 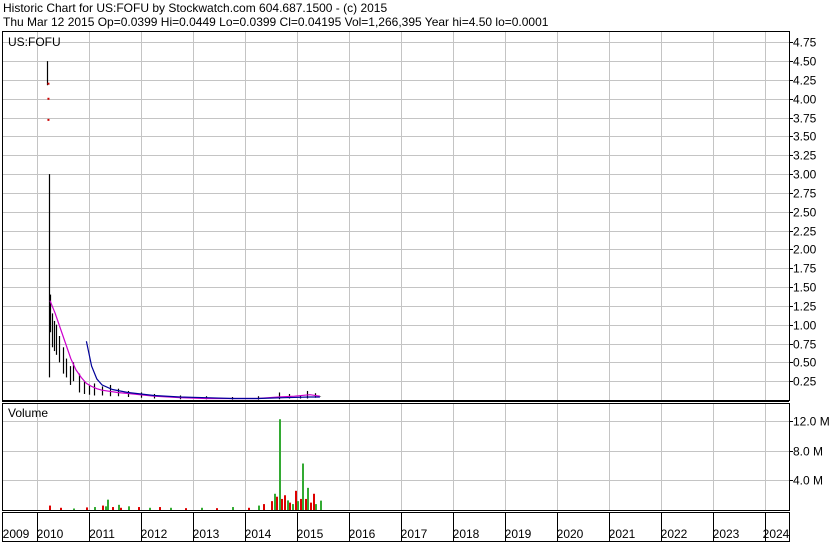 I want to click on year-label: 2015, so click(x=310, y=534).